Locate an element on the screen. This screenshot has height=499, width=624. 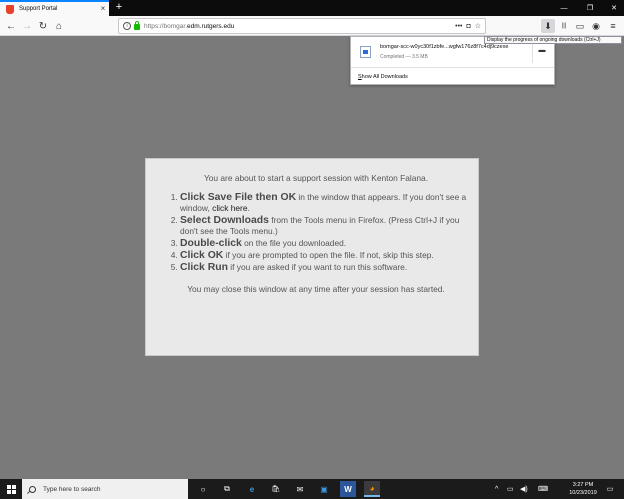
network-icon: ▭ is located at coordinates (510, 489).